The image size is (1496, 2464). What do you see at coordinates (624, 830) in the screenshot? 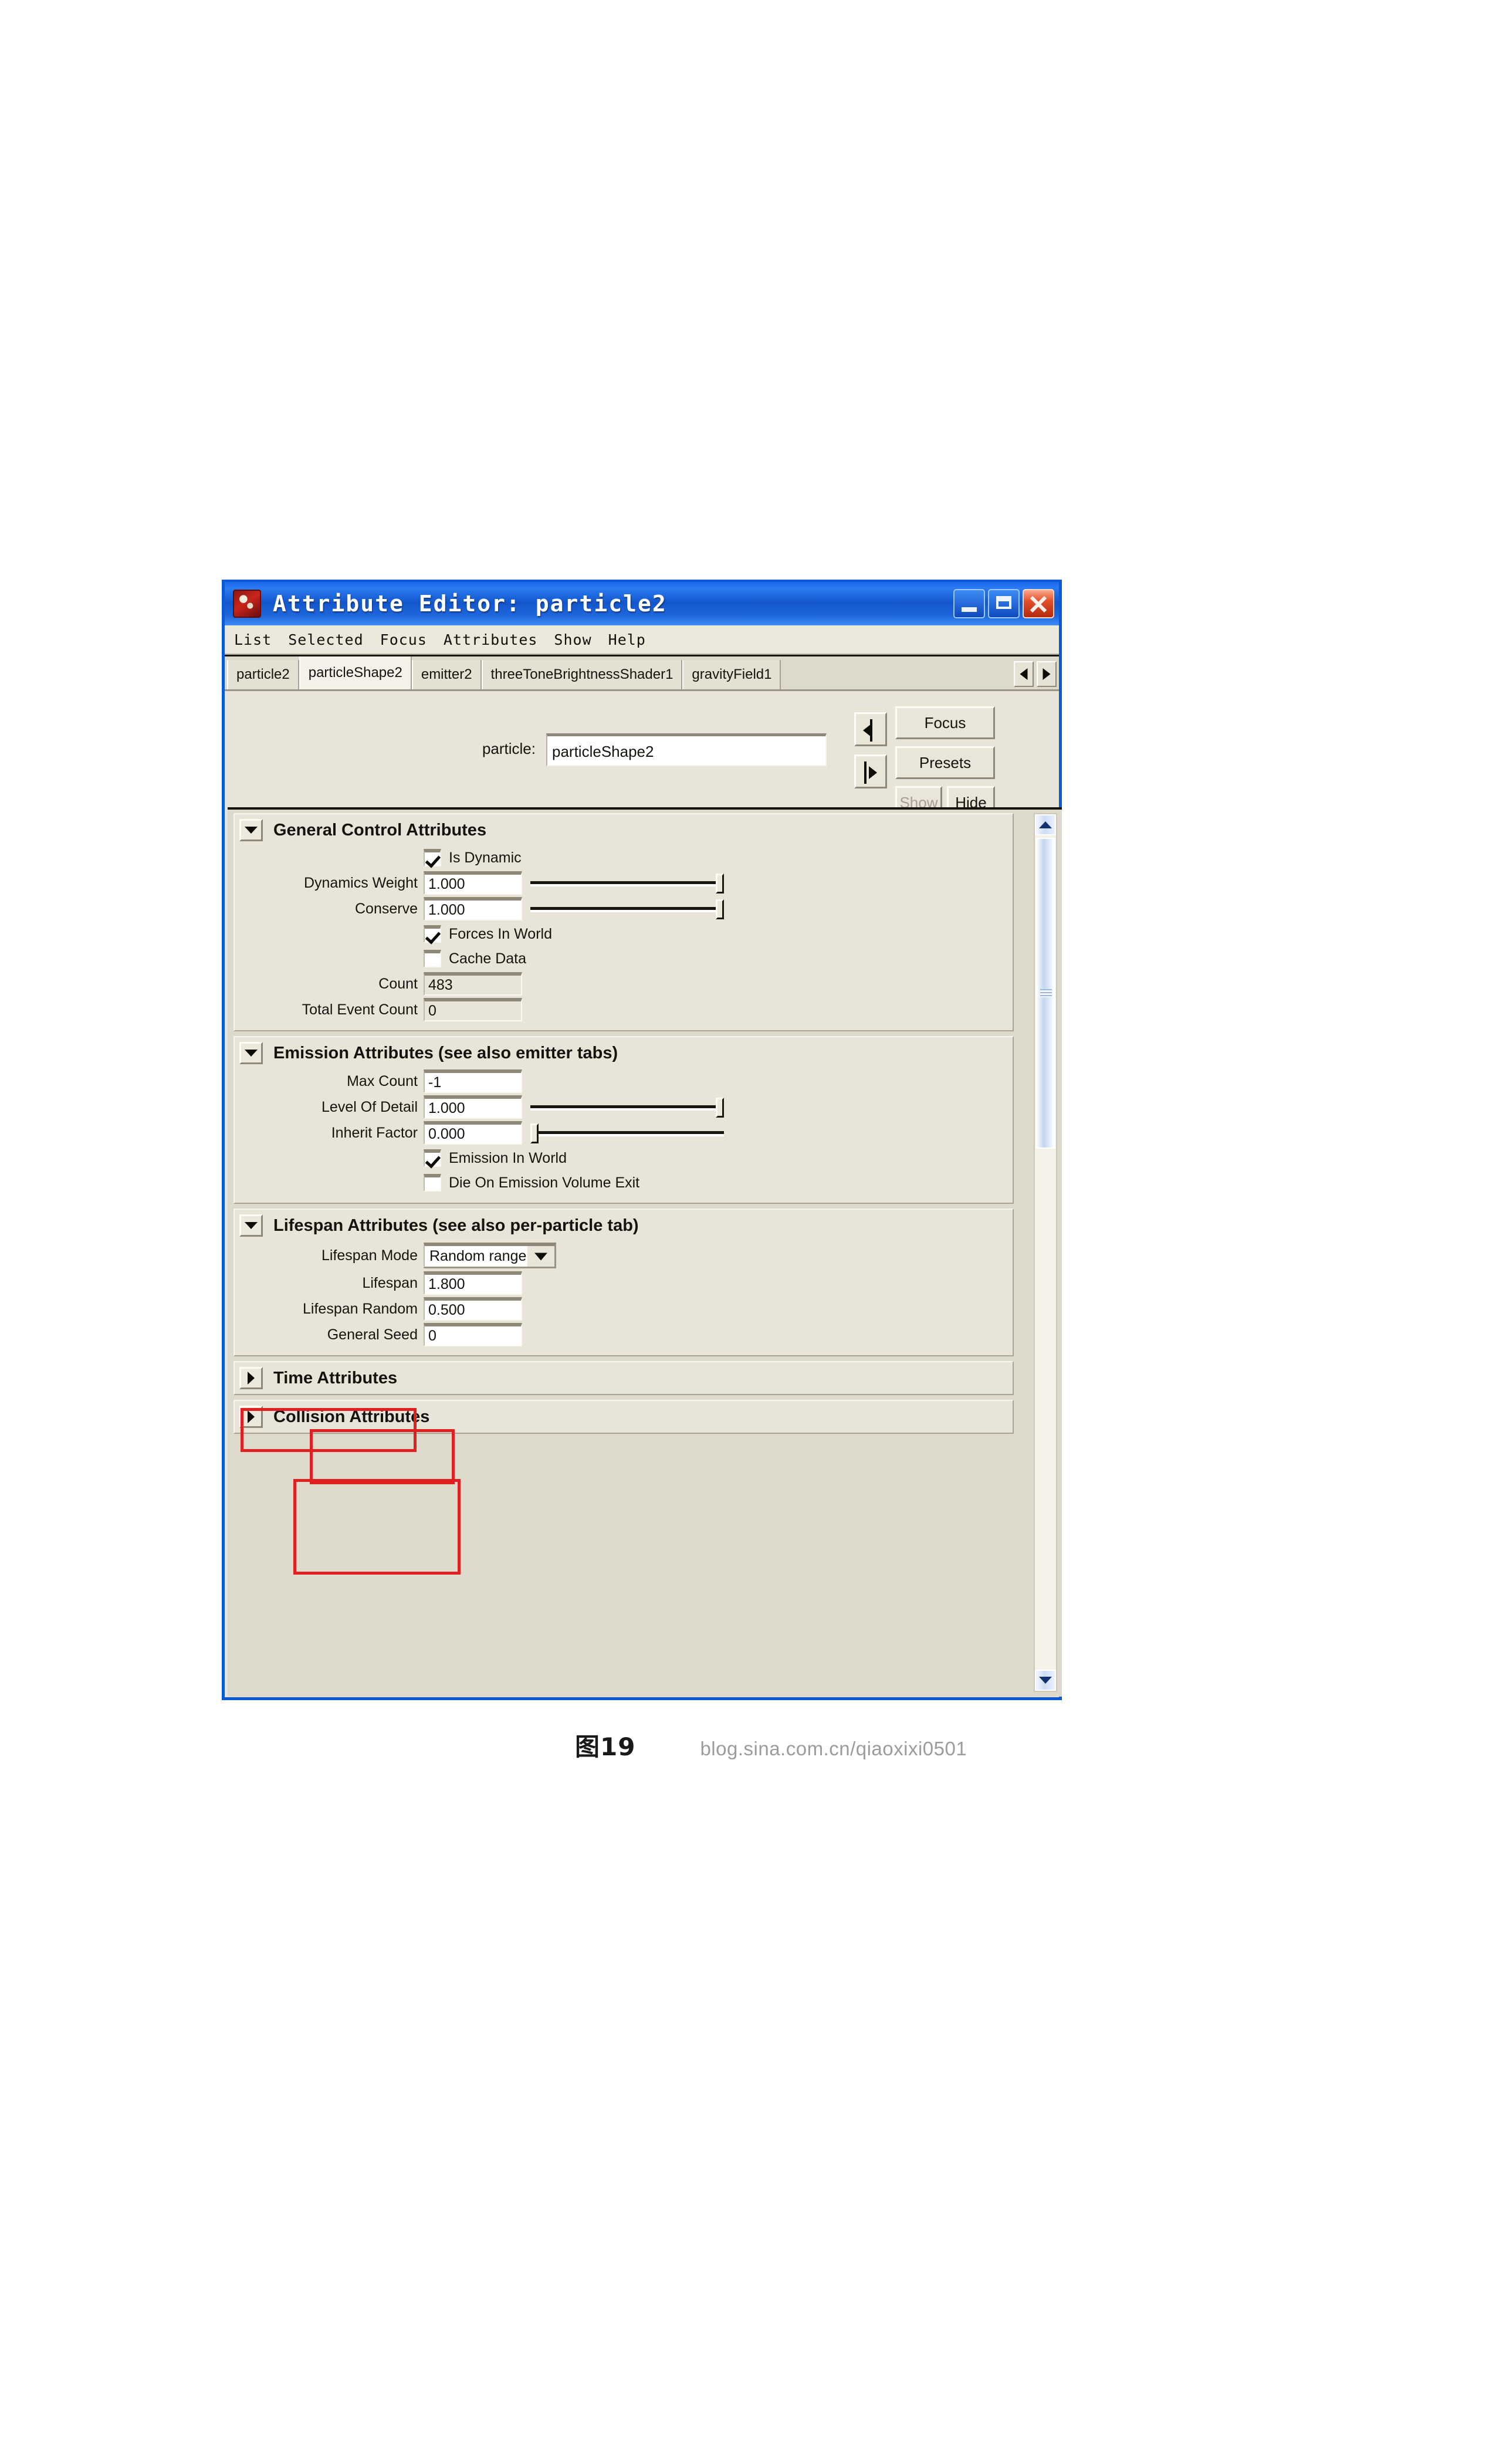
I see `section-header-general-control: General Control Attributes` at bounding box center [624, 830].